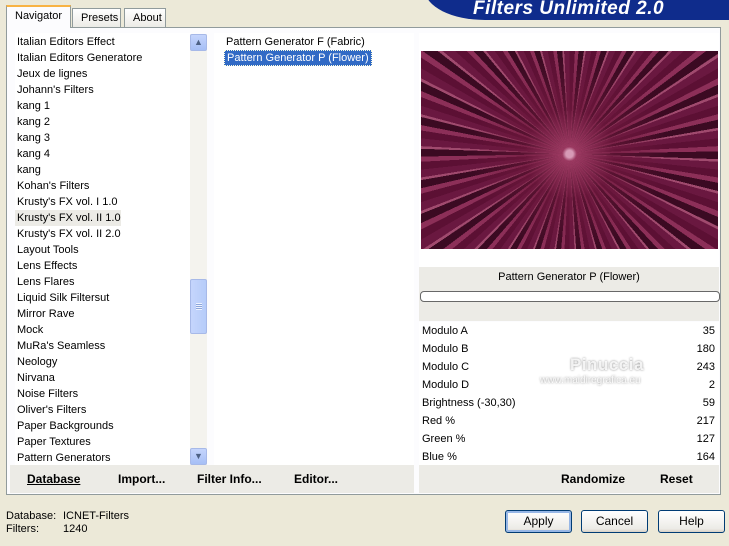 The image size is (729, 546). I want to click on category-item: Krusty's FX vol. I 1.0, so click(66, 202).